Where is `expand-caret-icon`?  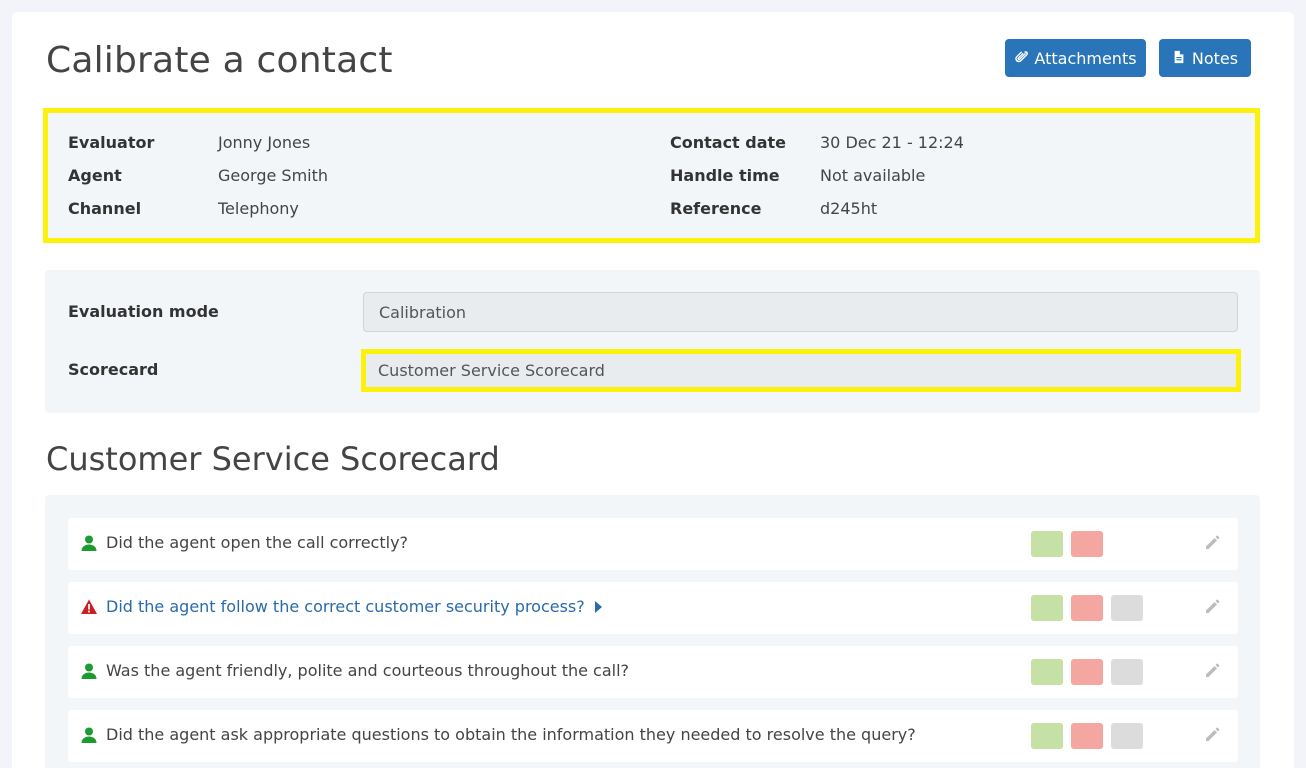 expand-caret-icon is located at coordinates (598, 607).